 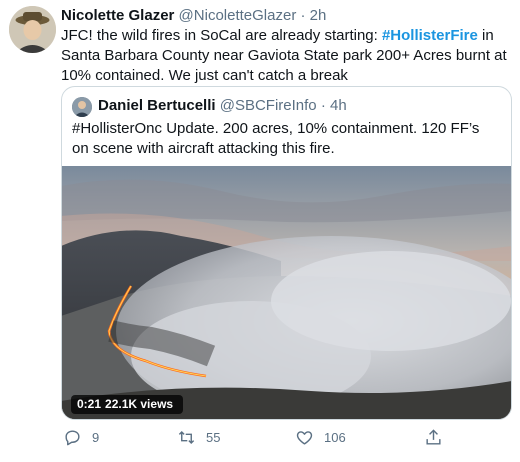 I want to click on quoted-author-avatar, so click(x=82, y=107).